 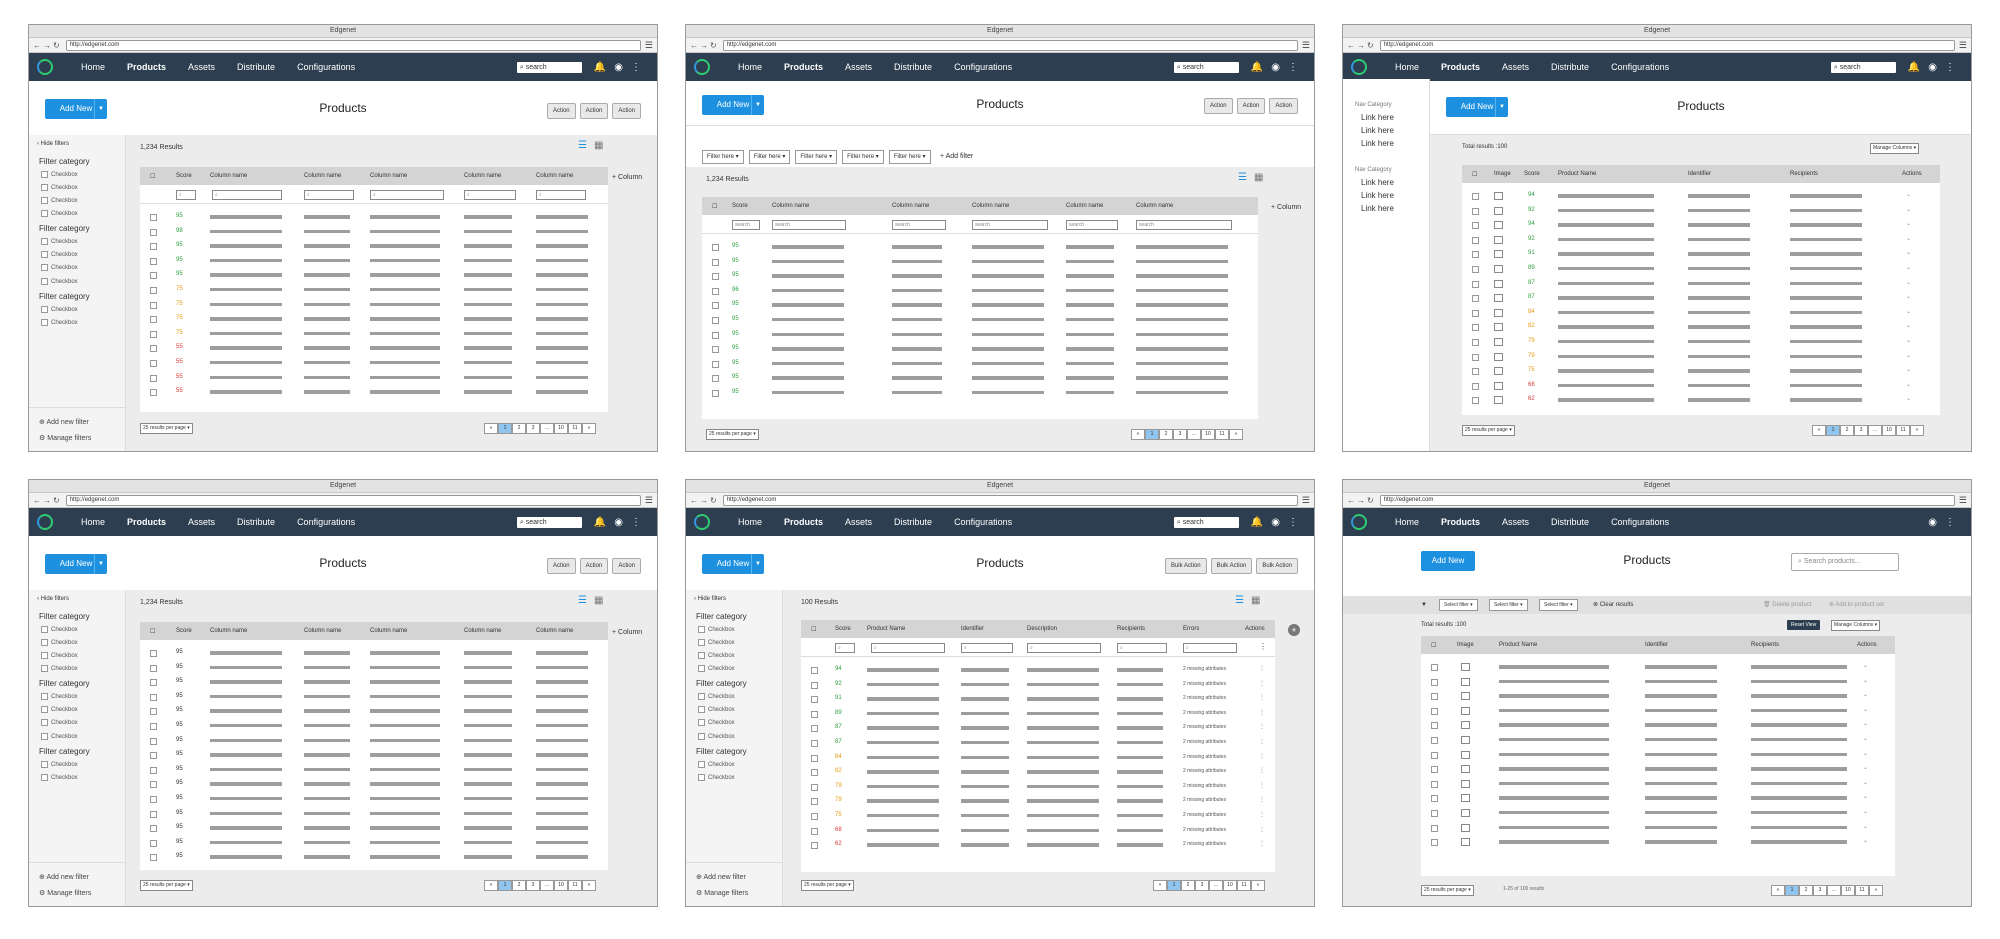 What do you see at coordinates (1361, 500) in the screenshot?
I see `browser-nav-icons: ←→↻` at bounding box center [1361, 500].